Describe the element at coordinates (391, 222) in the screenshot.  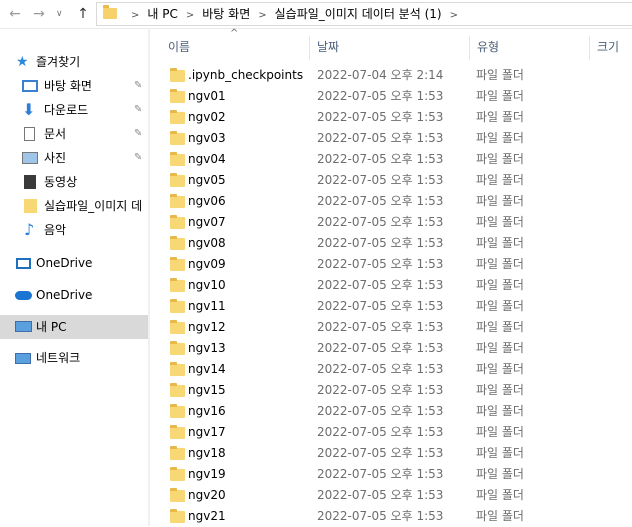
I see `file-row: ngv07 2022-07-05 오후 1:53 파일 폴더` at that location.